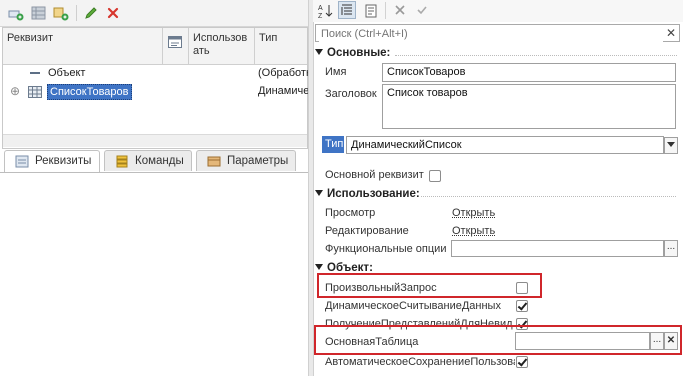 The width and height of the screenshot is (683, 376). What do you see at coordinates (336, 72) in the screenshot?
I see `name-label: Имя` at bounding box center [336, 72].